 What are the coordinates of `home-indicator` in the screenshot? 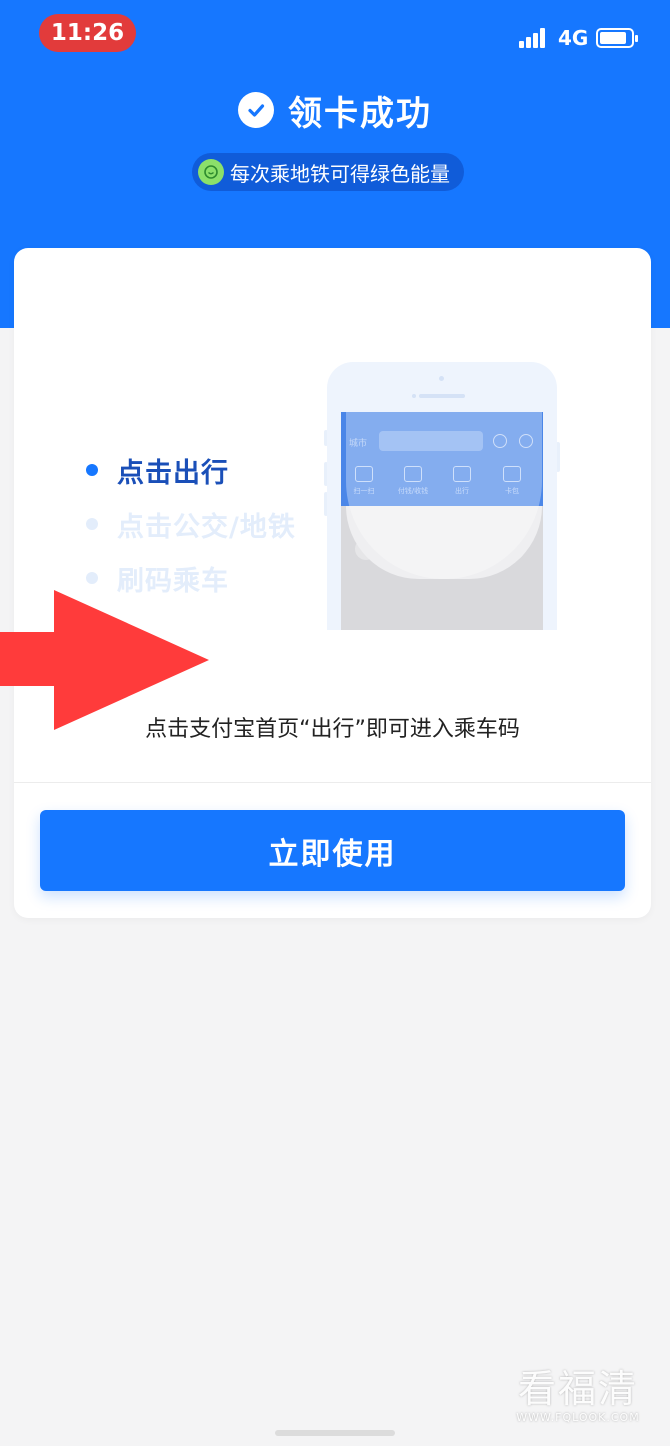 It's located at (335, 1433).